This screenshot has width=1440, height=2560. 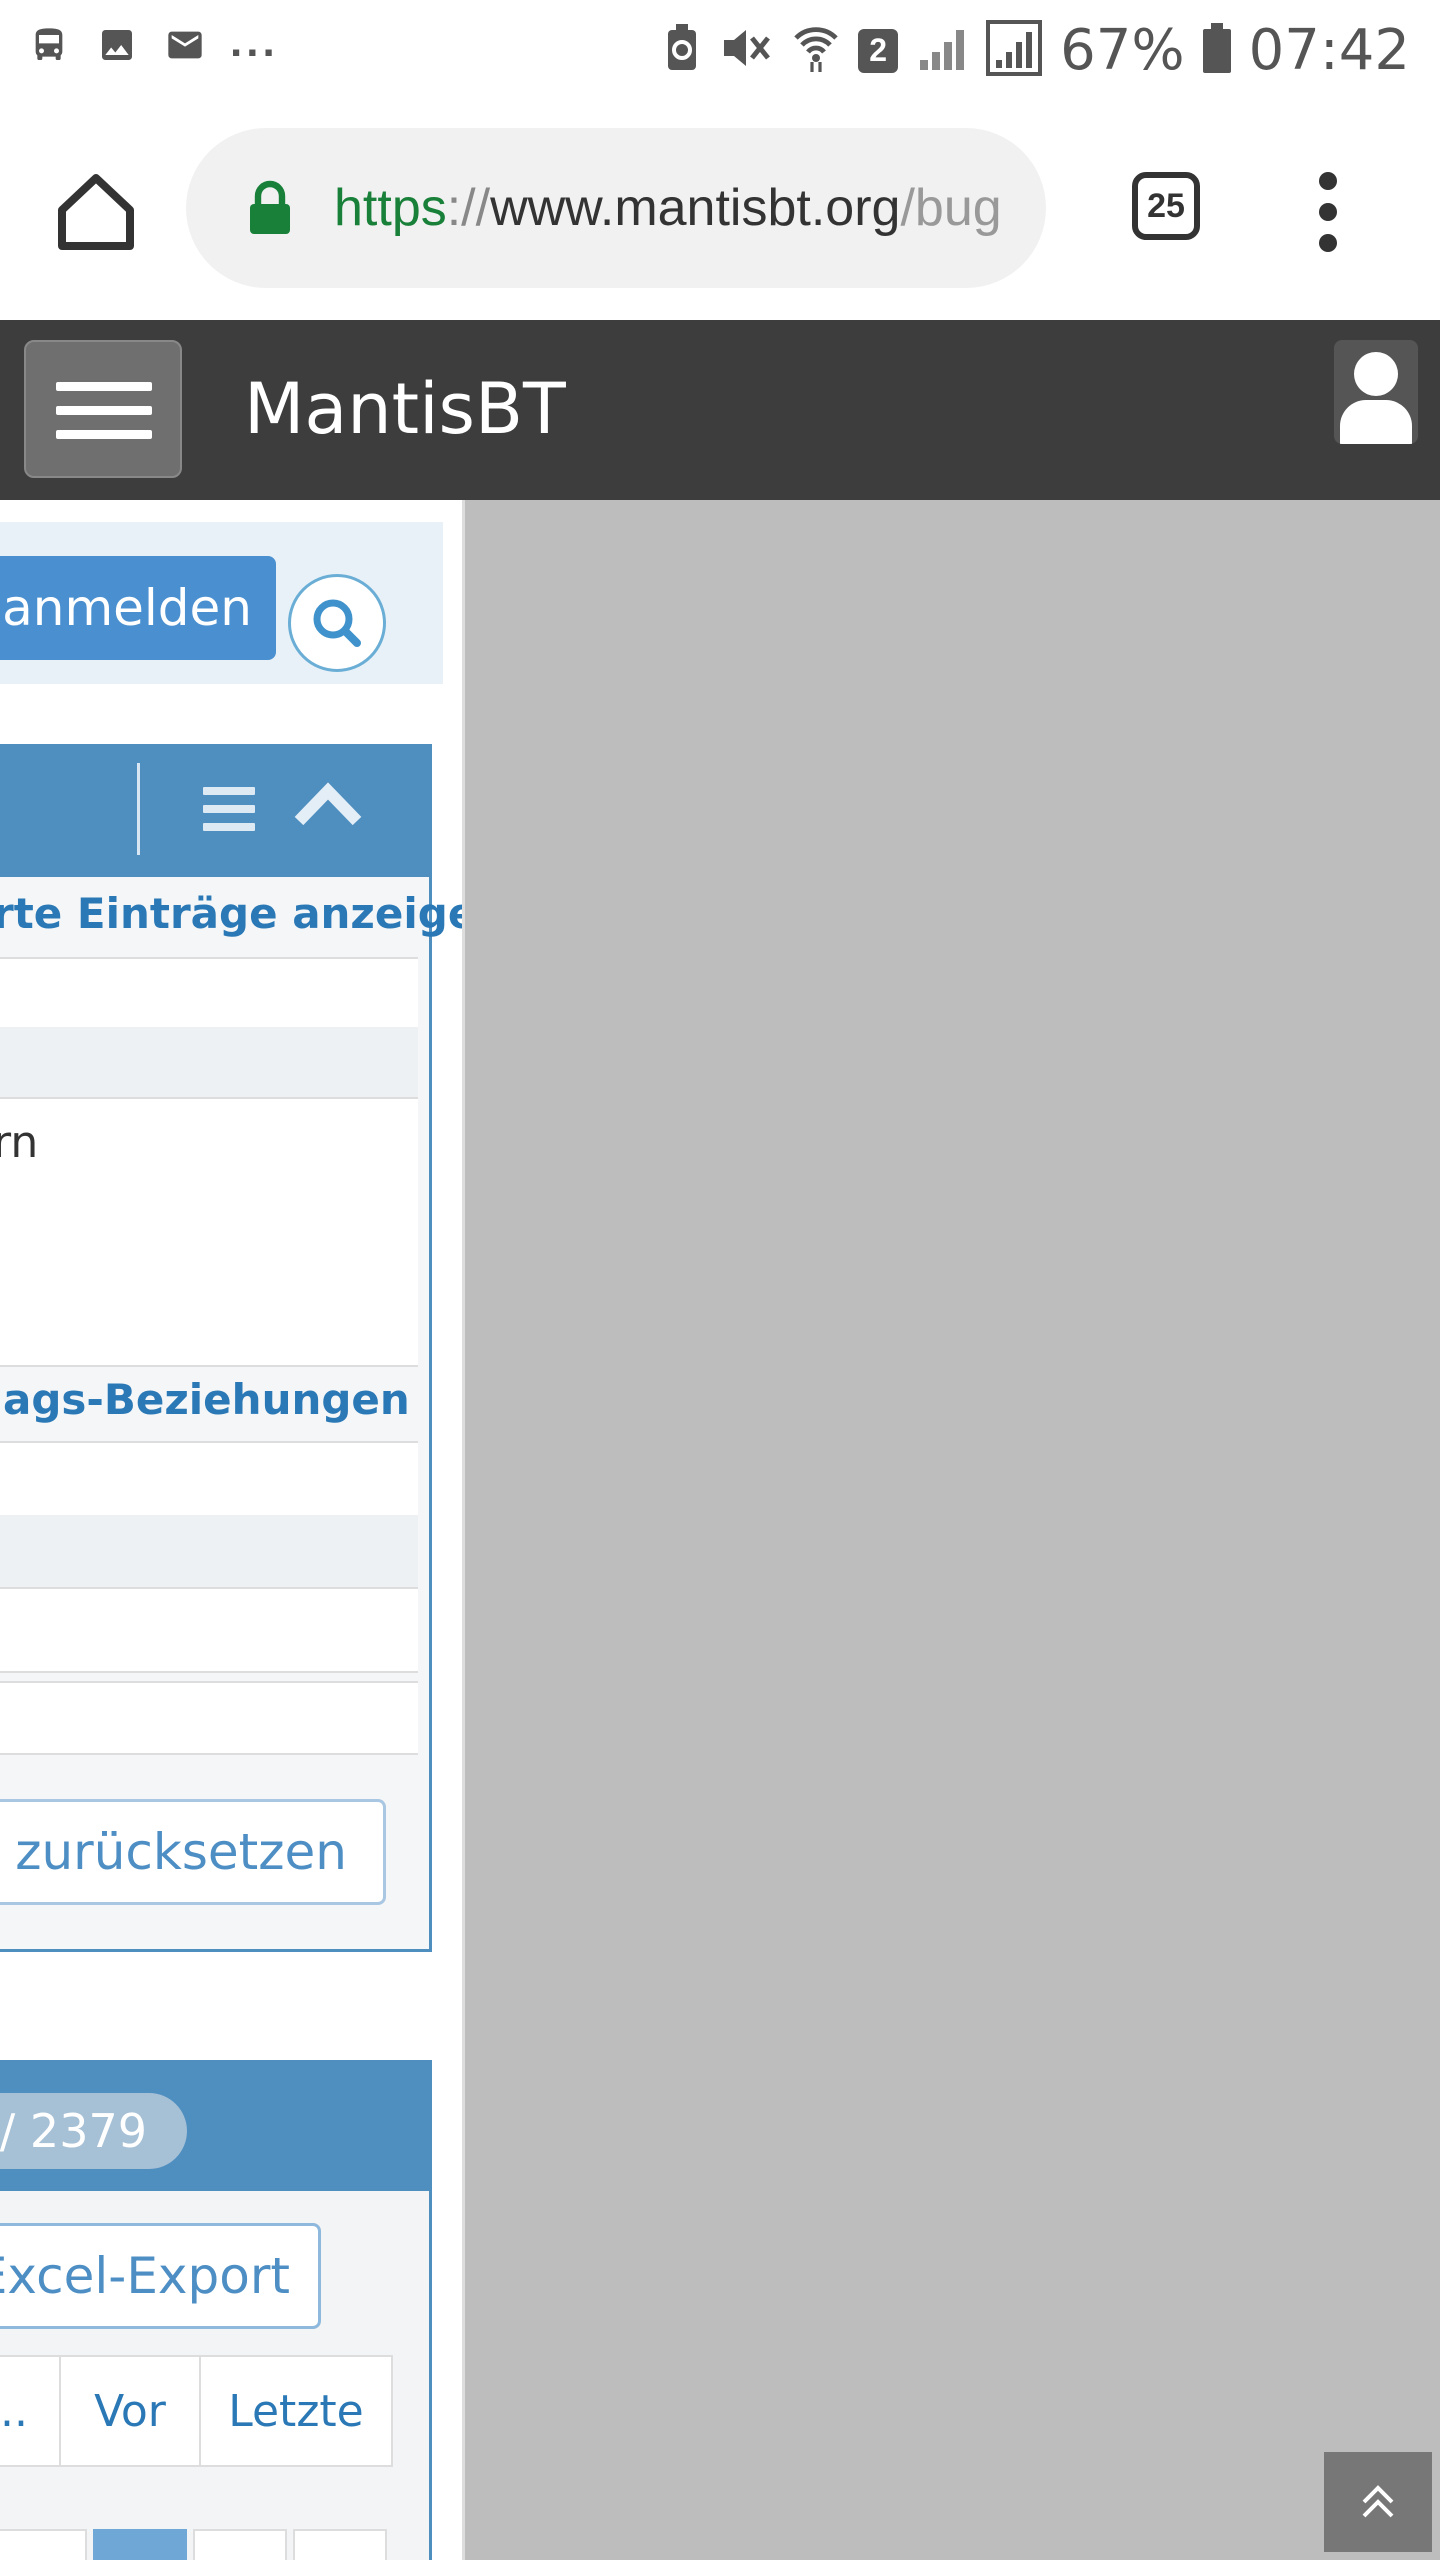 What do you see at coordinates (1216, 50) in the screenshot?
I see `battery-icon` at bounding box center [1216, 50].